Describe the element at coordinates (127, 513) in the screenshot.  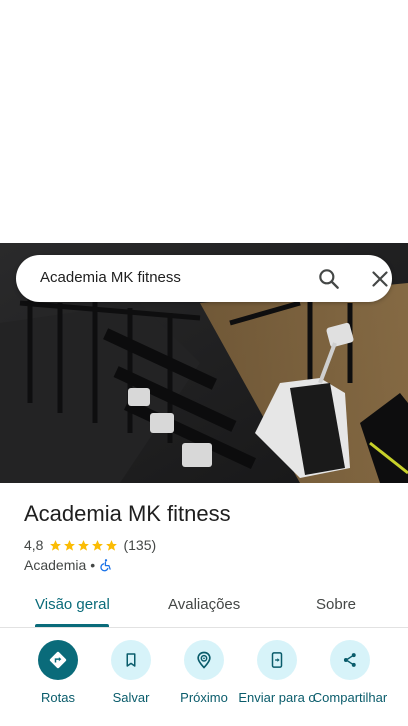
I see `place-title: Academia MK fitness` at that location.